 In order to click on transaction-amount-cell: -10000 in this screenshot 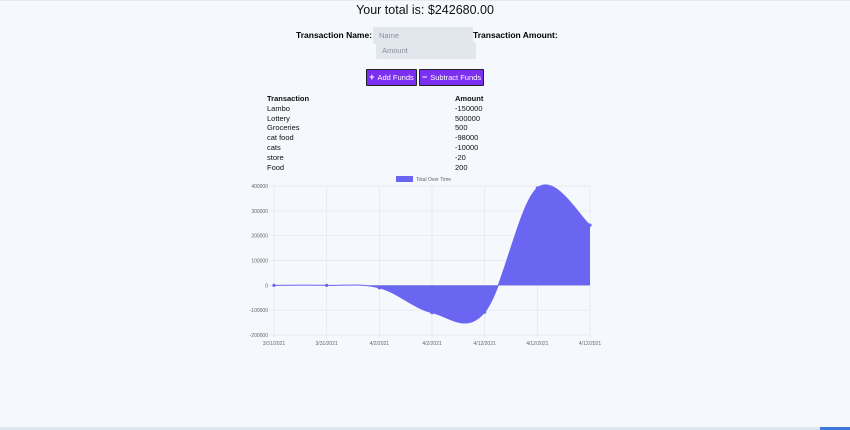, I will do `click(467, 147)`.